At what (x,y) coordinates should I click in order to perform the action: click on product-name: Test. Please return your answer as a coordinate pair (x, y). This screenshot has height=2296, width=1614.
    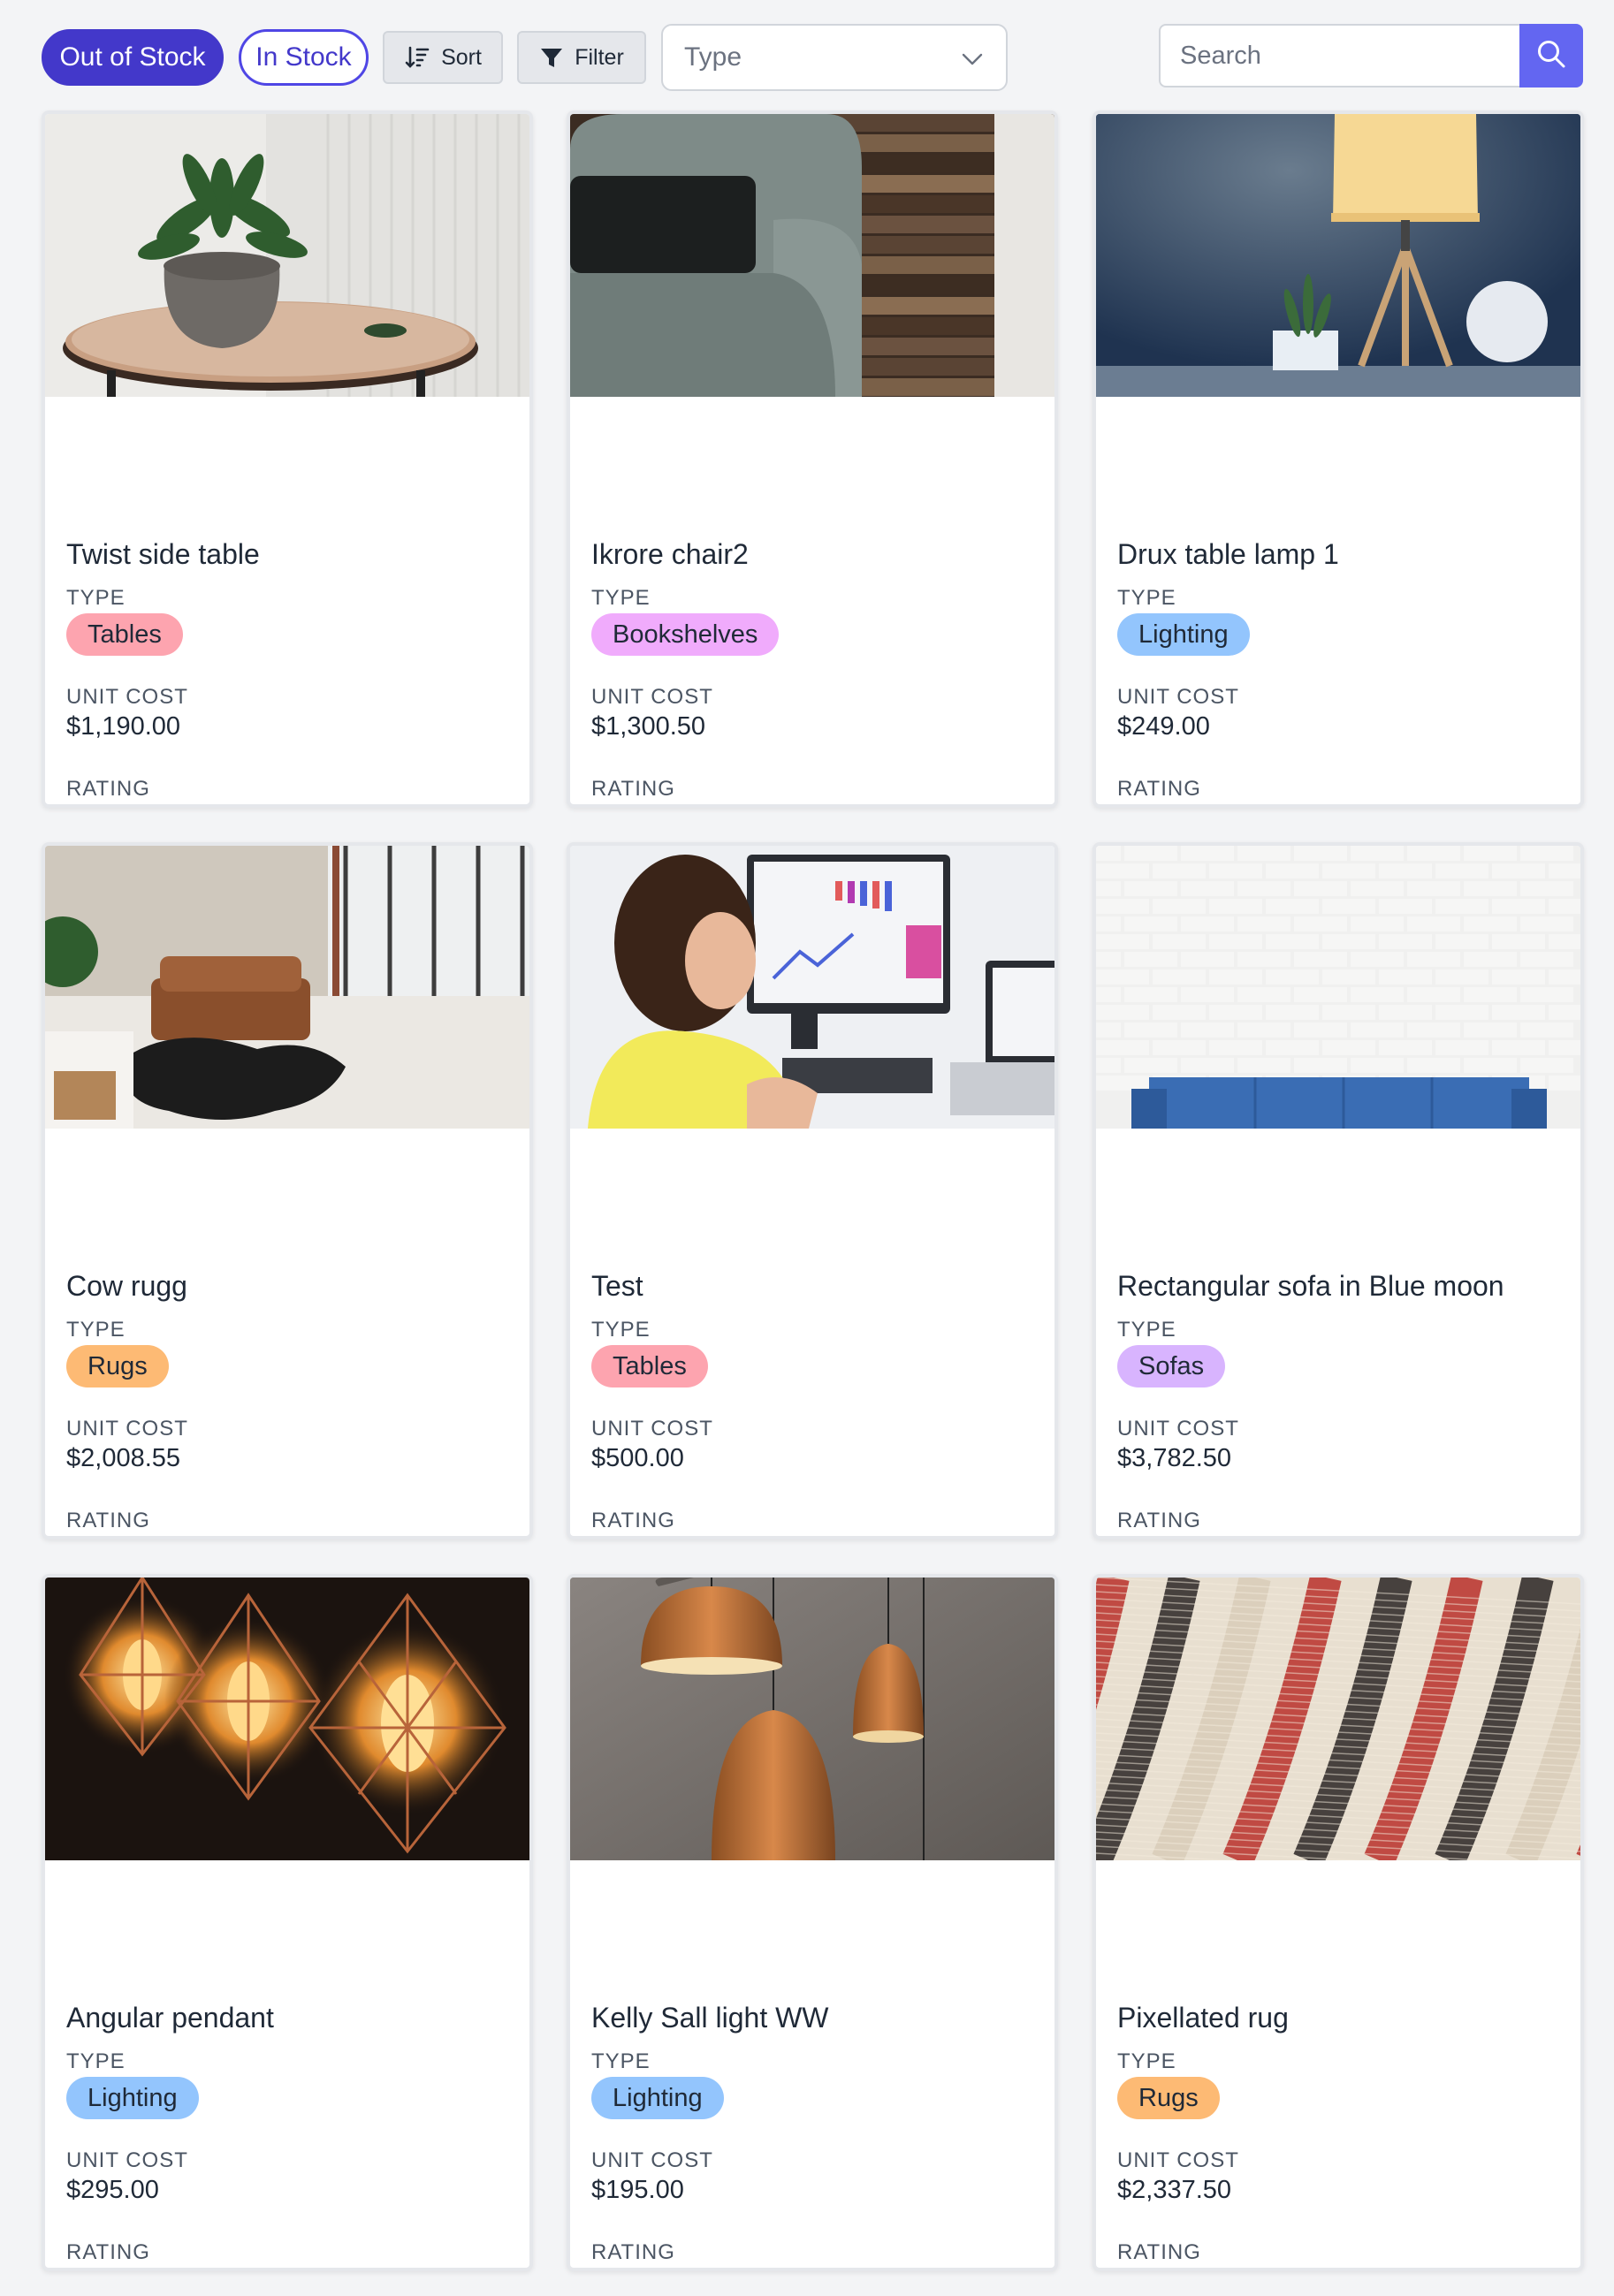
    Looking at the image, I should click on (617, 1287).